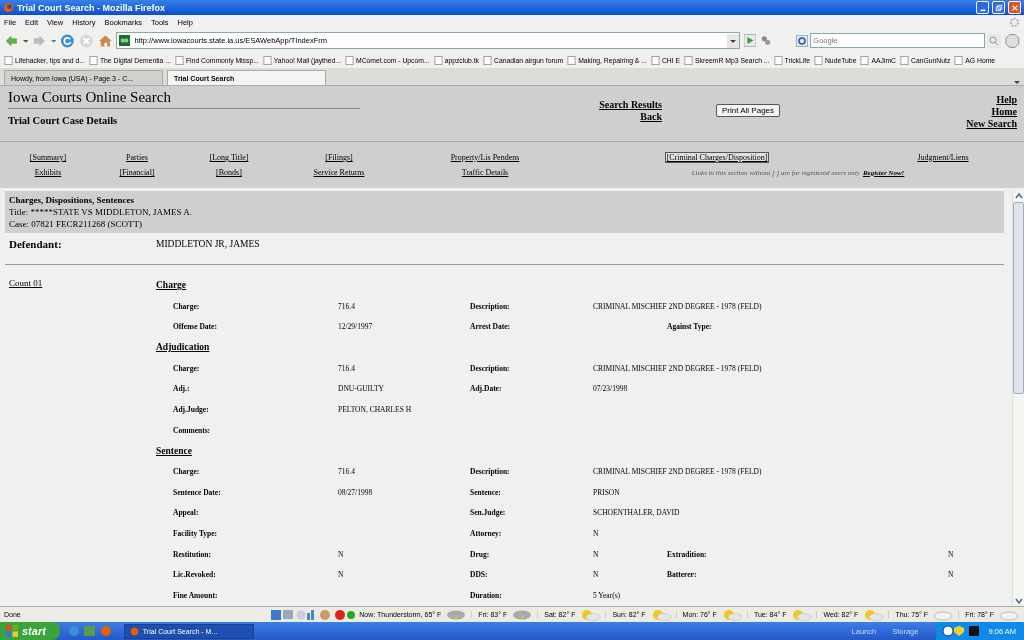 The image size is (1024, 640). What do you see at coordinates (101, 212) in the screenshot?
I see `case-title: Title: *****STATE VS MIDDLETON, JAMES A.` at bounding box center [101, 212].